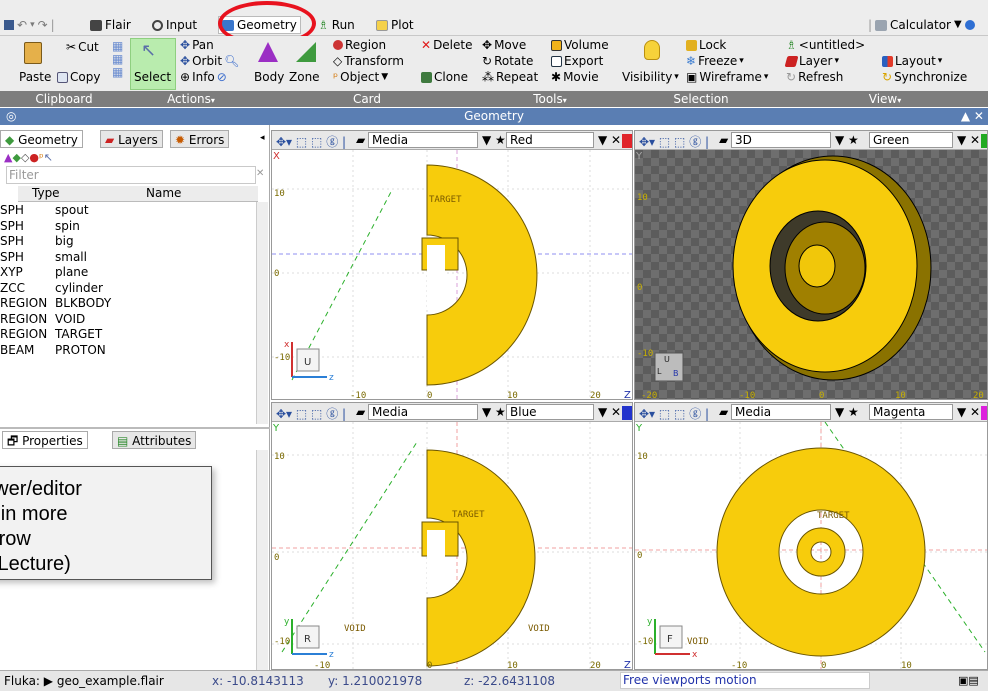 This screenshot has height=691, width=988. I want to click on zoom-fit-icon: ⊘, so click(222, 77).